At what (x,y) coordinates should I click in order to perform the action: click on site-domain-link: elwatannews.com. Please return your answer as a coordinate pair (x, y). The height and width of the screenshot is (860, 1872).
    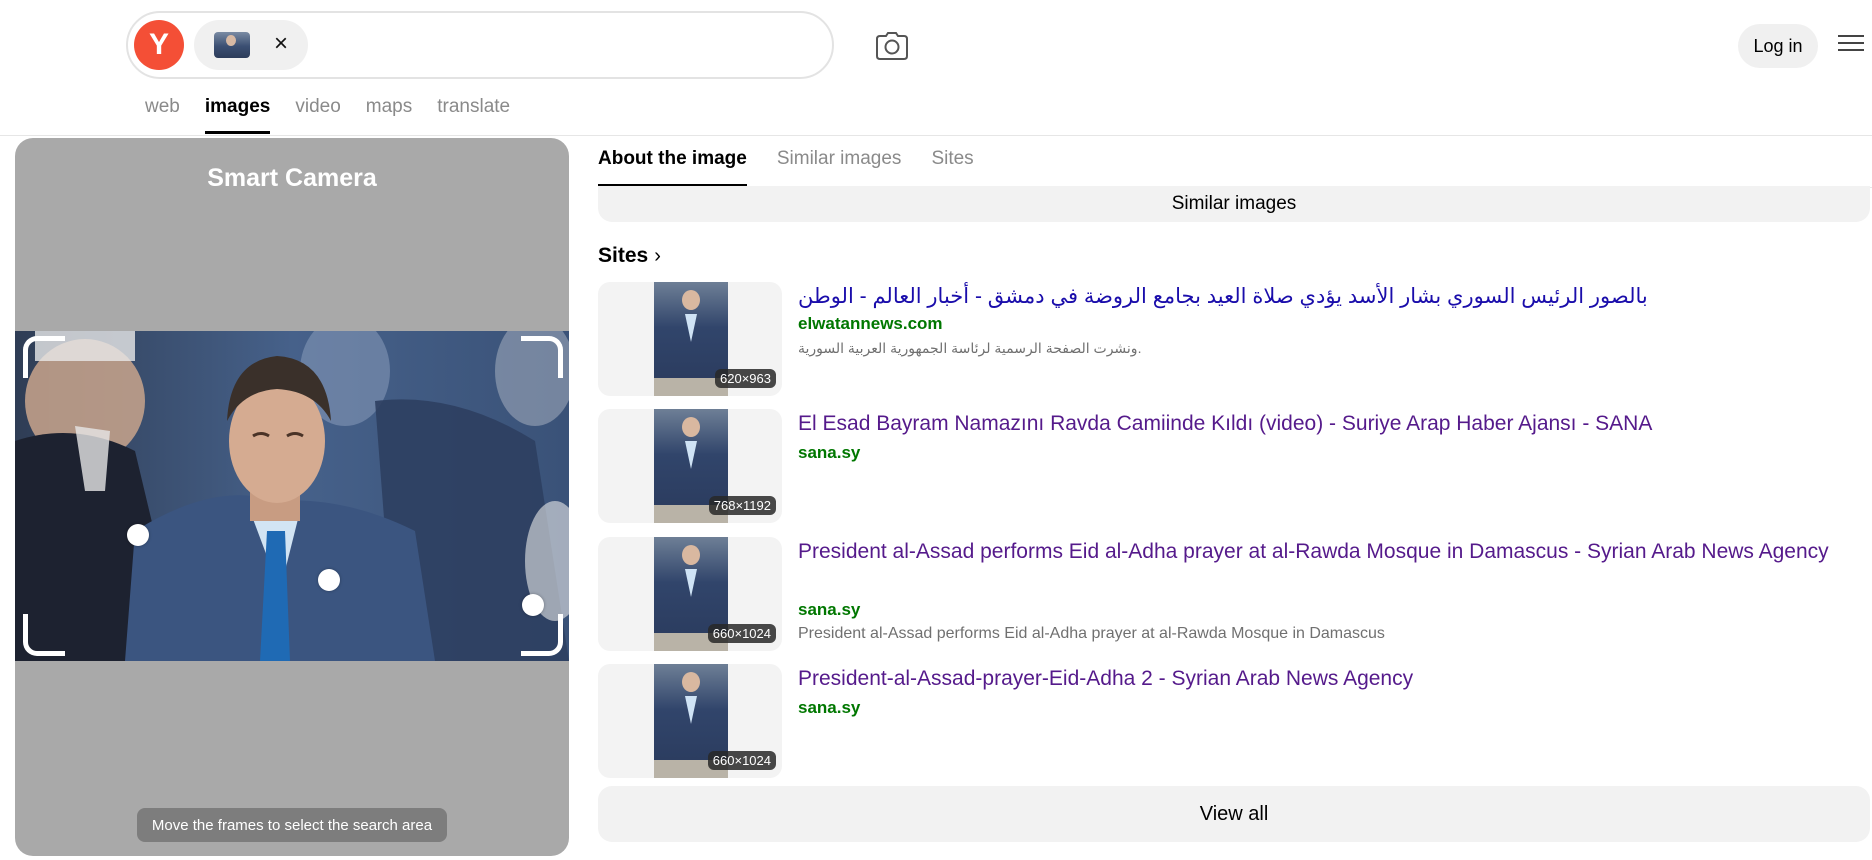
    Looking at the image, I should click on (870, 324).